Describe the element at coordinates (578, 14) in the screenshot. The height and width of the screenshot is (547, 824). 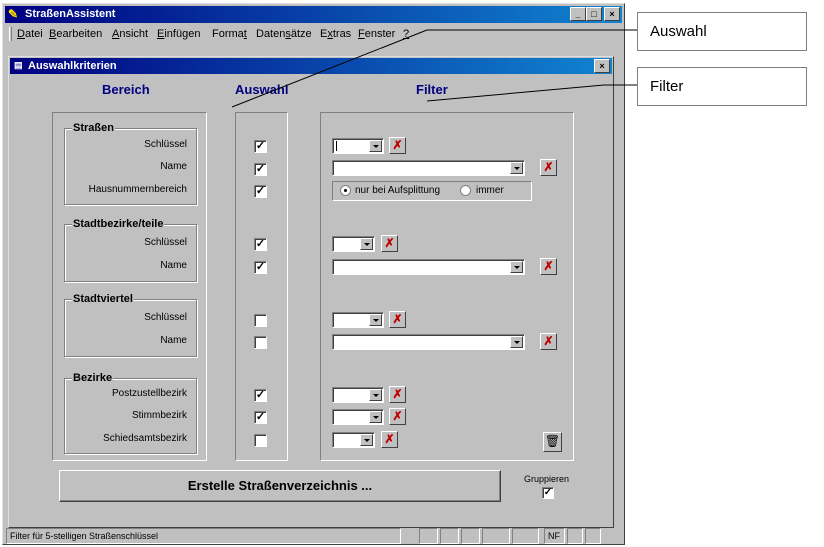
I see `minimize-button: _` at that location.